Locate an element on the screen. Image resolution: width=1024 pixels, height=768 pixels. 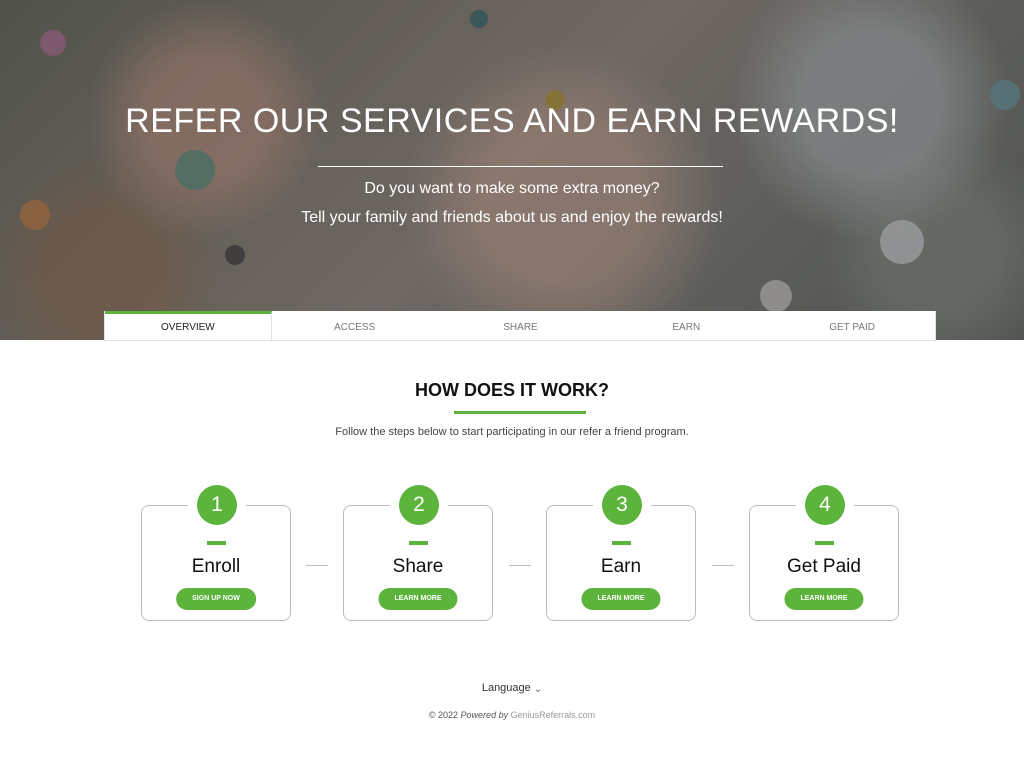
hero-title: REFER OUR SERVICES AND EARN REWARDS! is located at coordinates (512, 121).